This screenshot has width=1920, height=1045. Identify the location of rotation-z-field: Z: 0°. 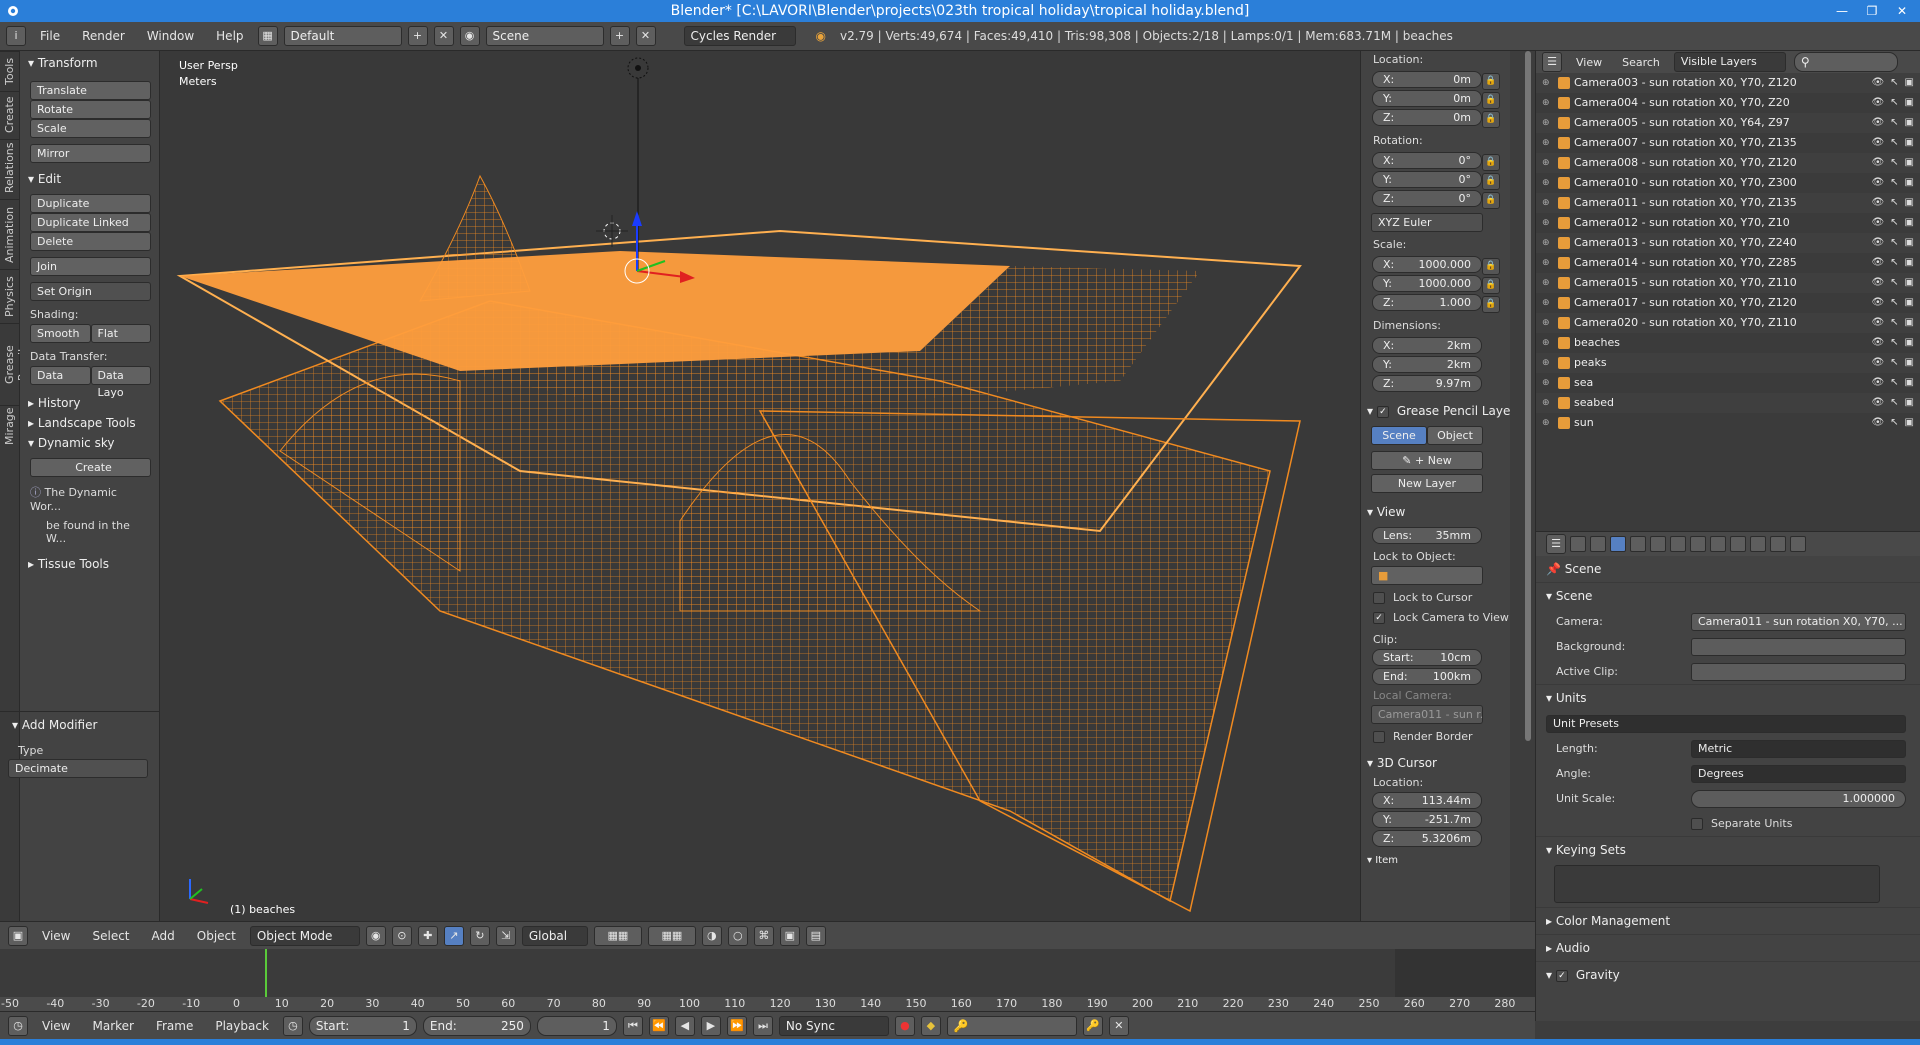
(1427, 198).